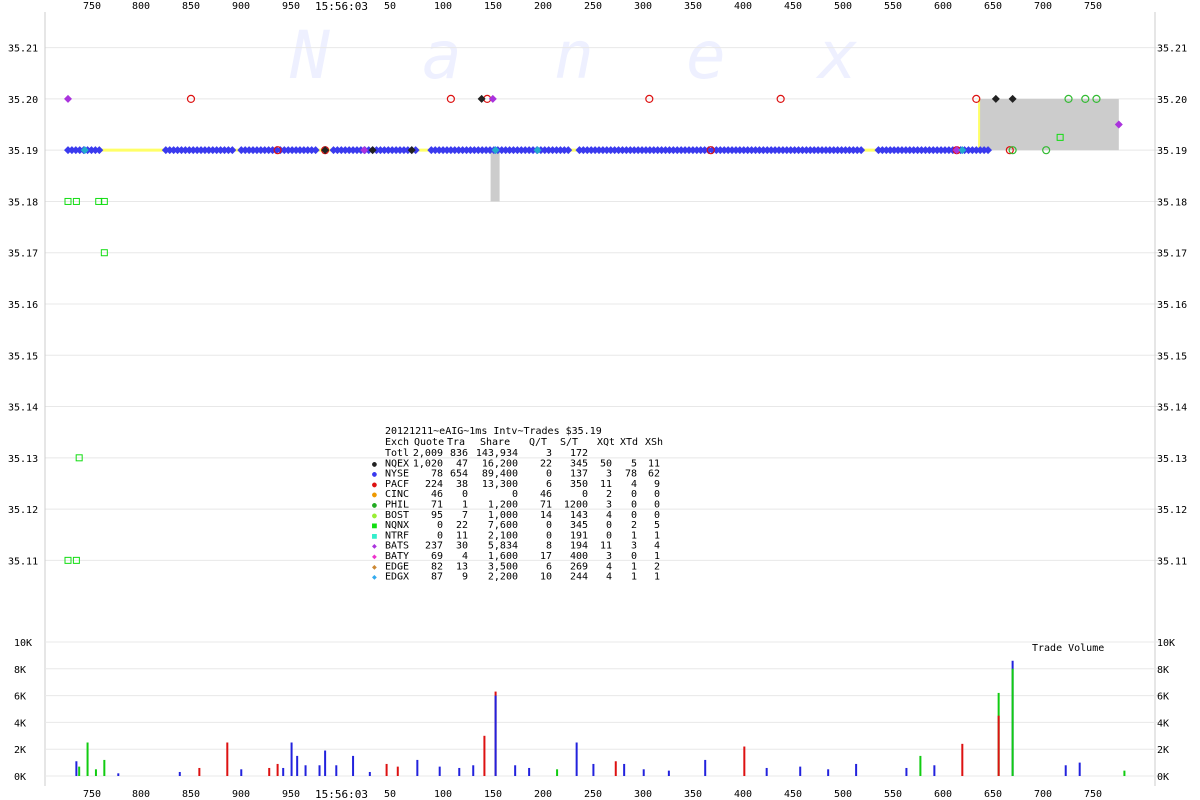  Describe the element at coordinates (291, 6) in the screenshot. I see `x-tick-label-top: 950` at that location.